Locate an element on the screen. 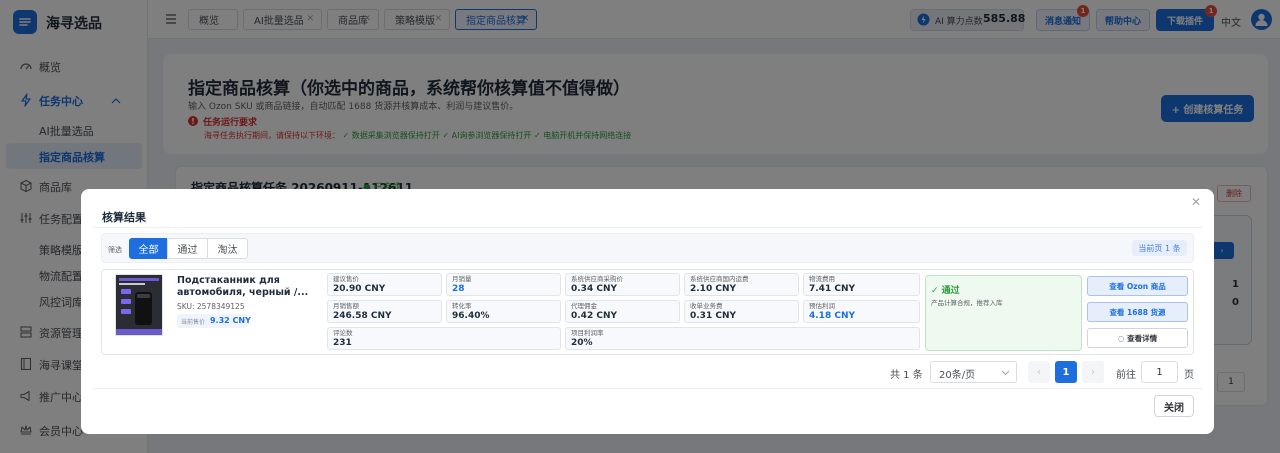  metric-value: 7.41 CNY is located at coordinates (832, 289).